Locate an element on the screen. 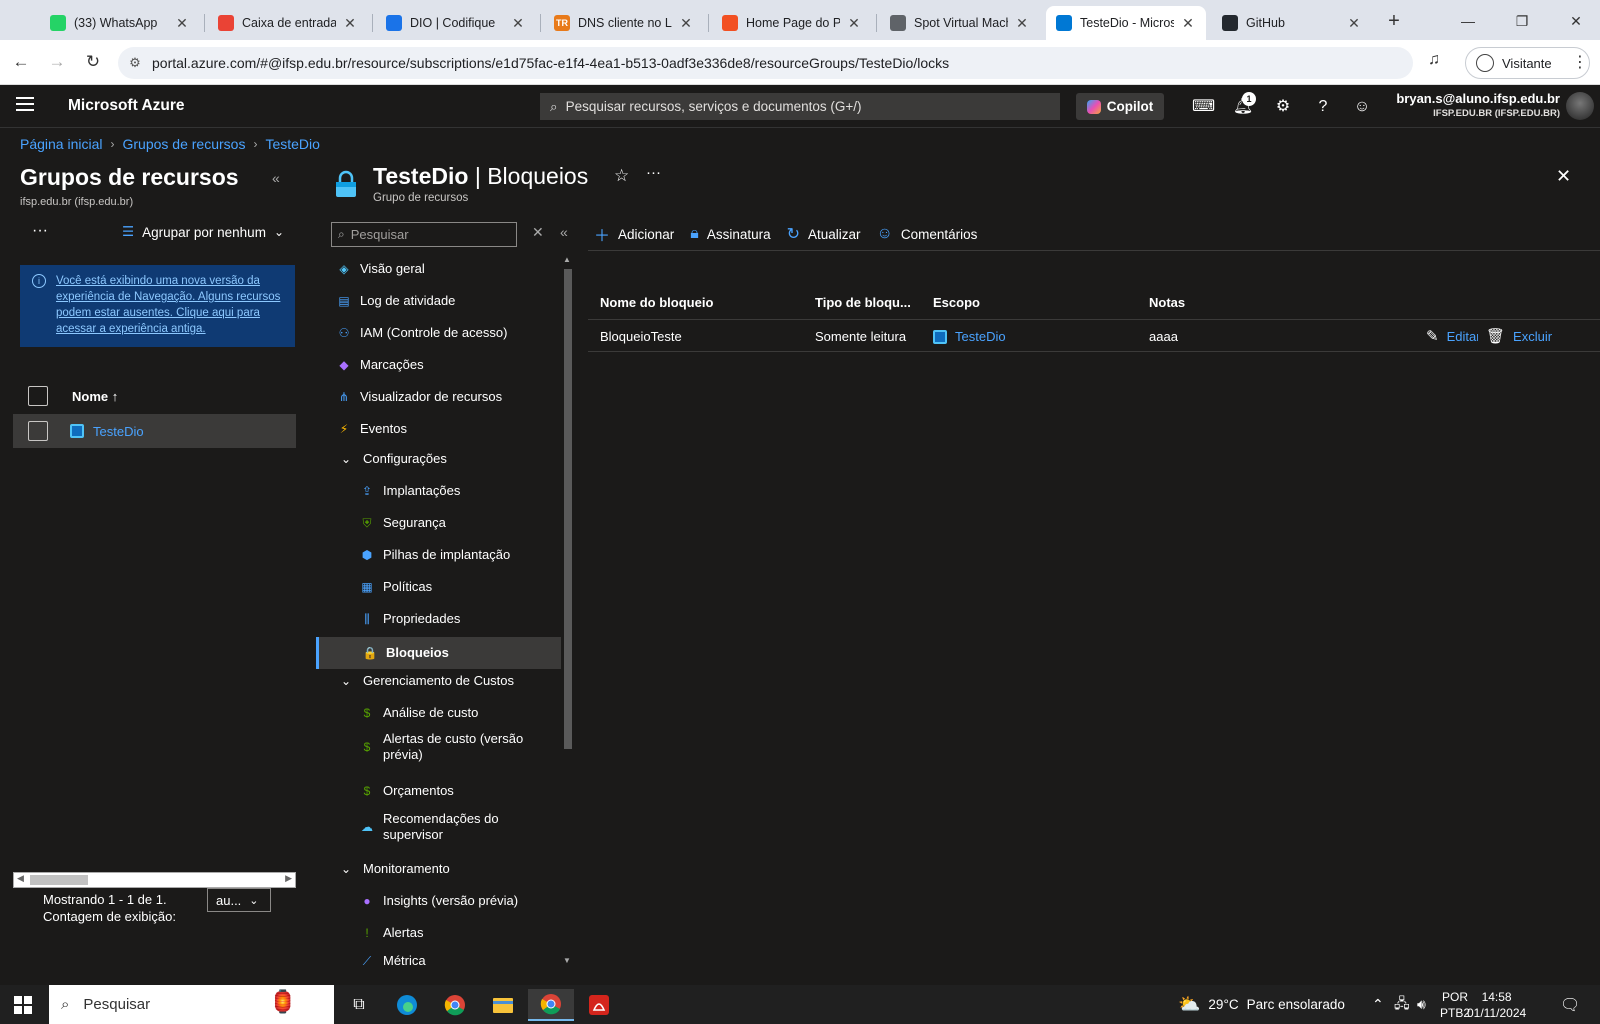 The width and height of the screenshot is (1600, 1024). volume-icon: 🔊︎ is located at coordinates (1421, 1004).